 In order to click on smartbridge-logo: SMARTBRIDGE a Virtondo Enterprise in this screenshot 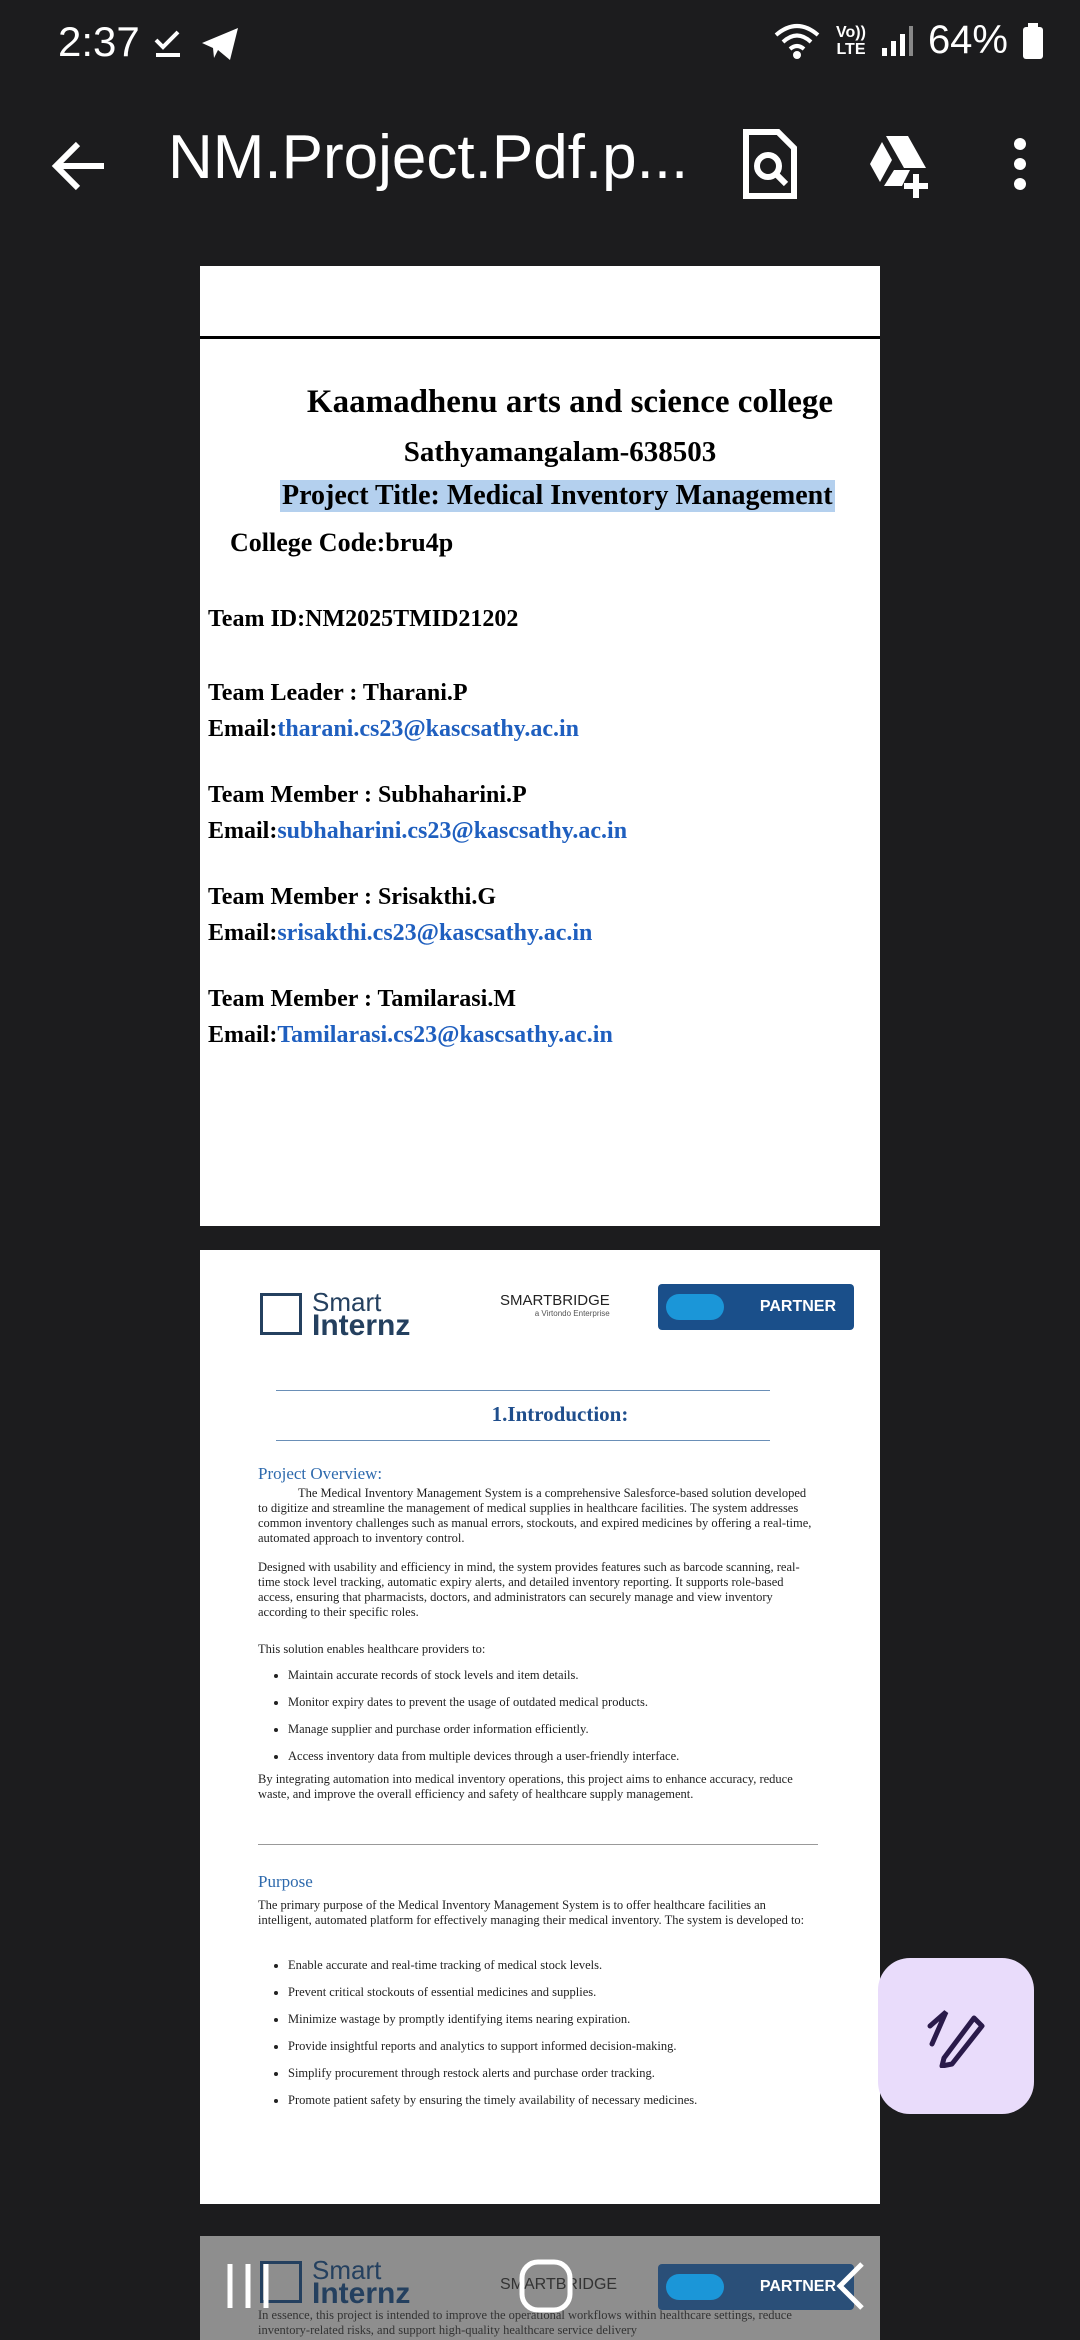, I will do `click(555, 1305)`.